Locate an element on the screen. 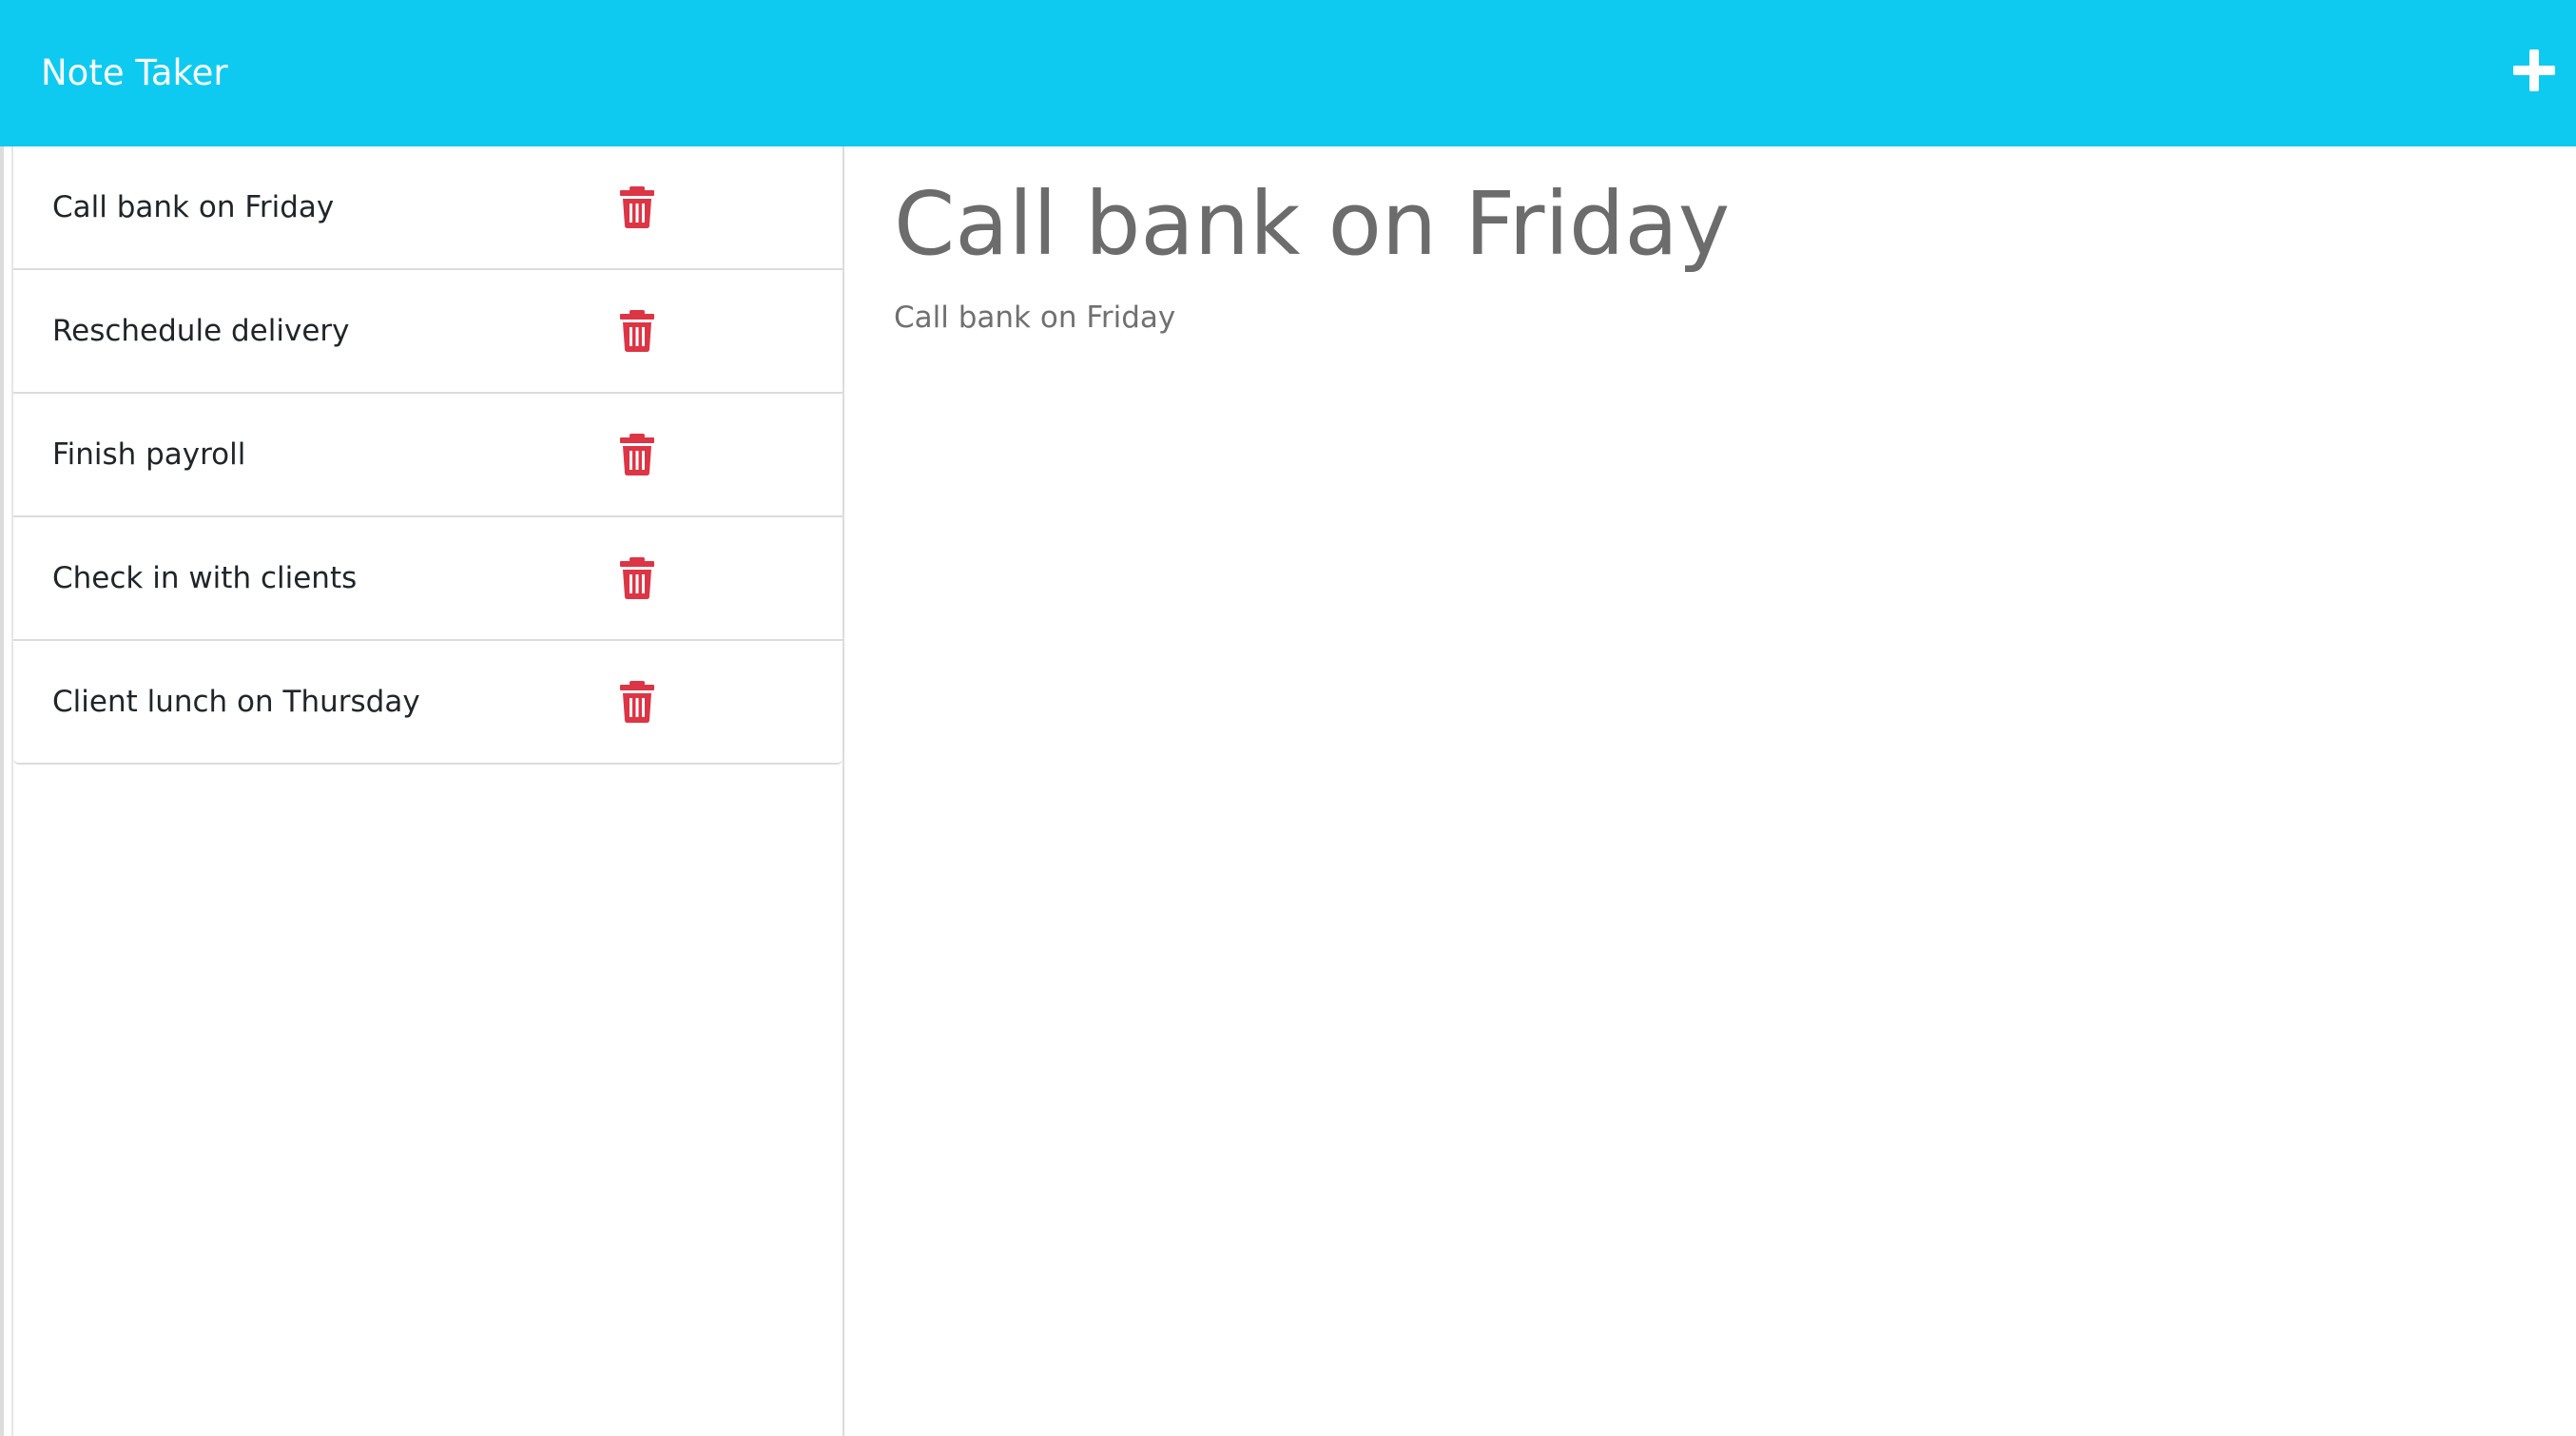  note-list-item-title: Call bank on Friday is located at coordinates (193, 207).